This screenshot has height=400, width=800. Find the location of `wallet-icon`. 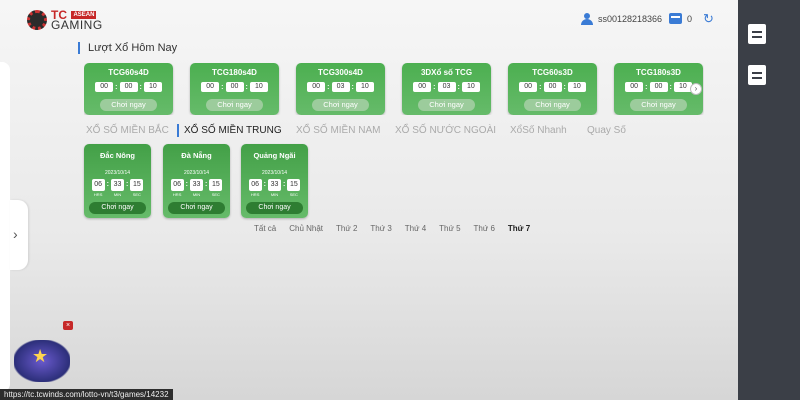

wallet-icon is located at coordinates (675, 18).